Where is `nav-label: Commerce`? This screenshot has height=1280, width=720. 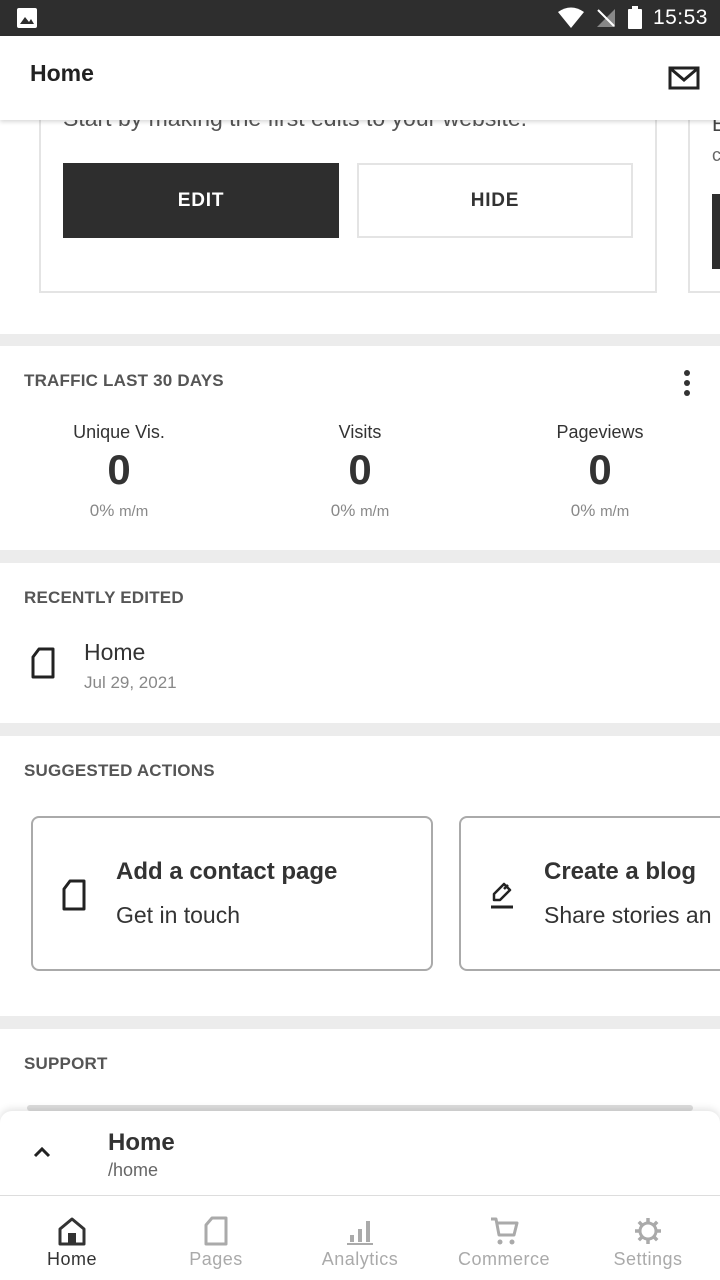 nav-label: Commerce is located at coordinates (503, 1259).